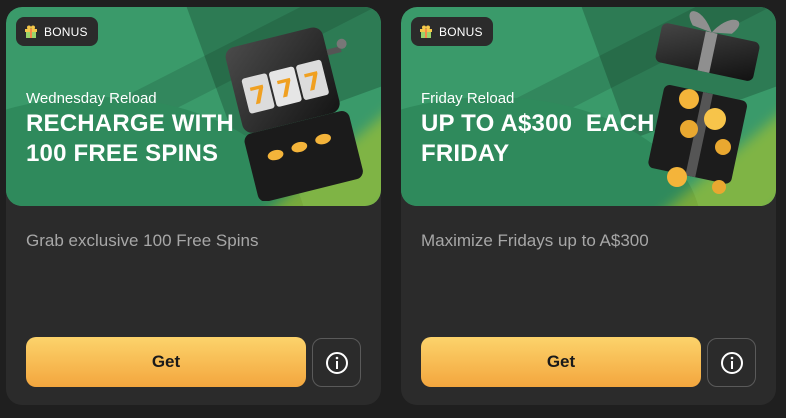 The height and width of the screenshot is (418, 786). What do you see at coordinates (704, 102) in the screenshot?
I see `gift-box-coins-icon` at bounding box center [704, 102].